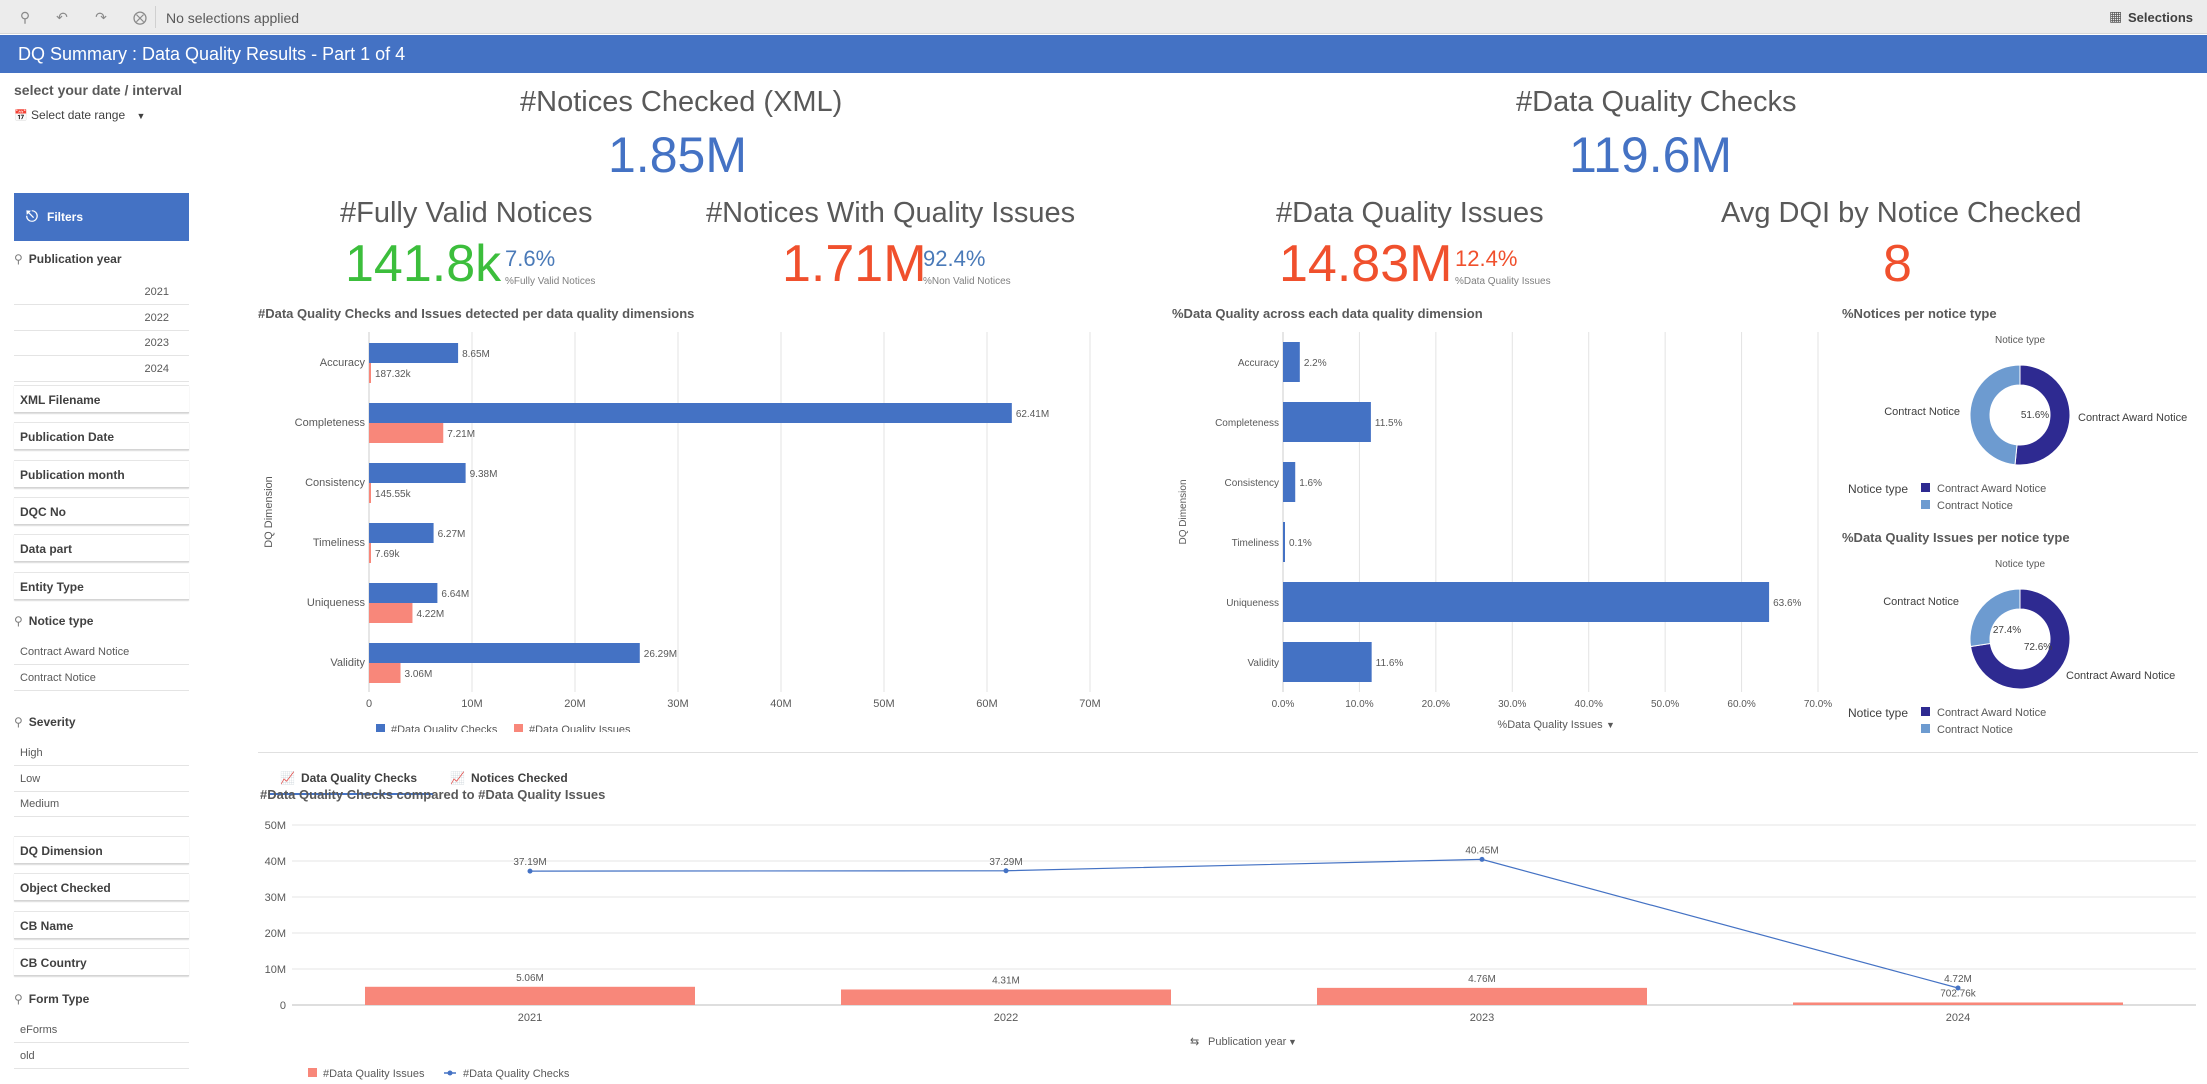  I want to click on y-tick-label: 10M, so click(275, 970).